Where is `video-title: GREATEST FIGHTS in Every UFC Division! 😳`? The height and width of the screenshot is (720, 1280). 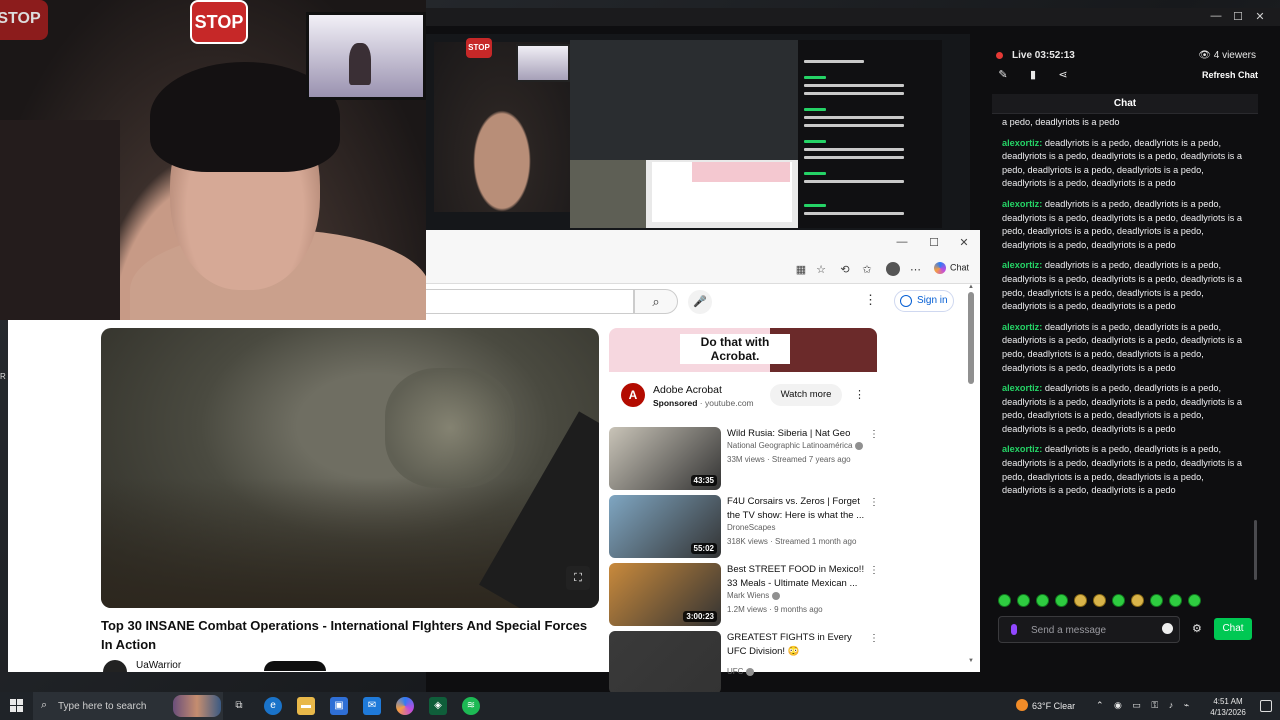 video-title: GREATEST FIGHTS in Every UFC Division! 😳 is located at coordinates (797, 644).